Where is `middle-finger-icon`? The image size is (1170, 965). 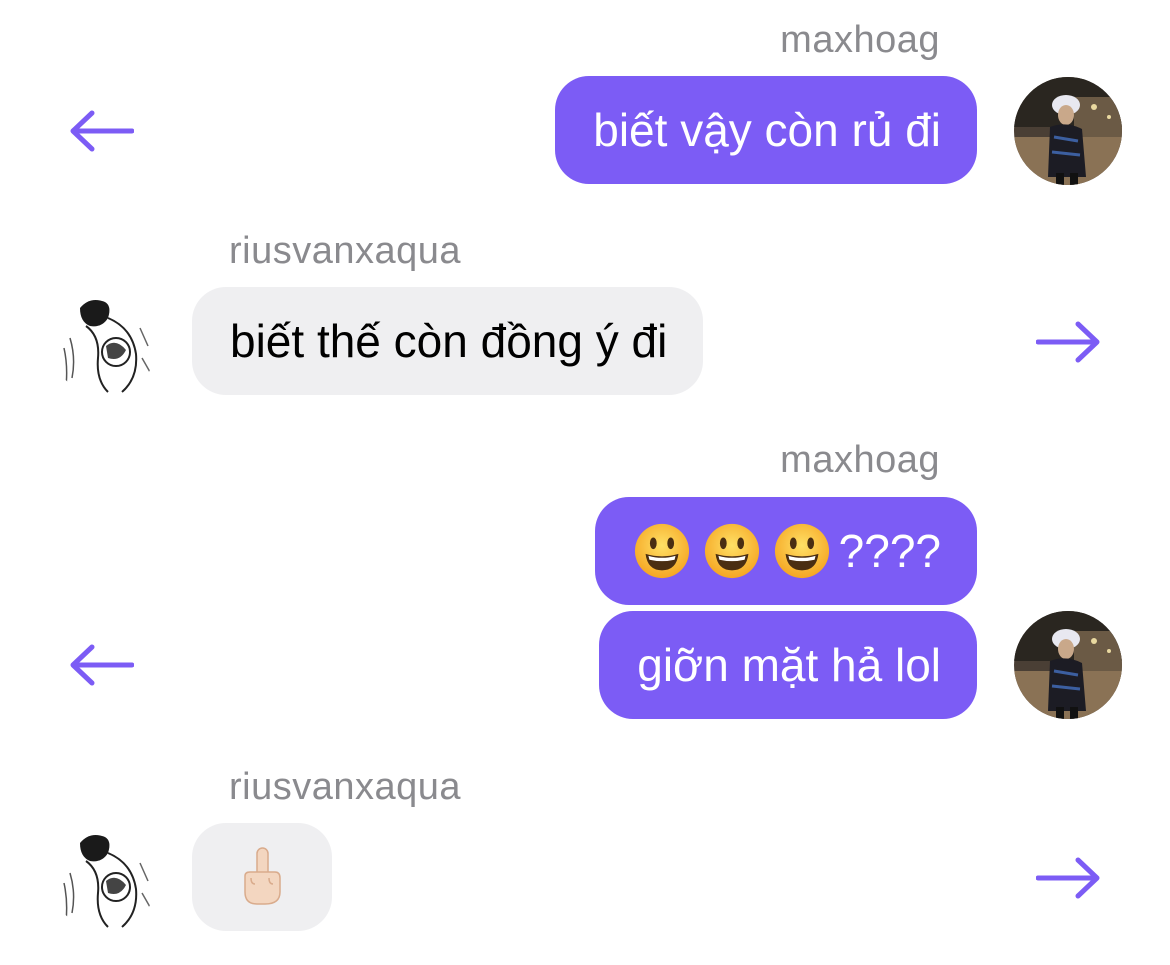 middle-finger-icon is located at coordinates (262, 876).